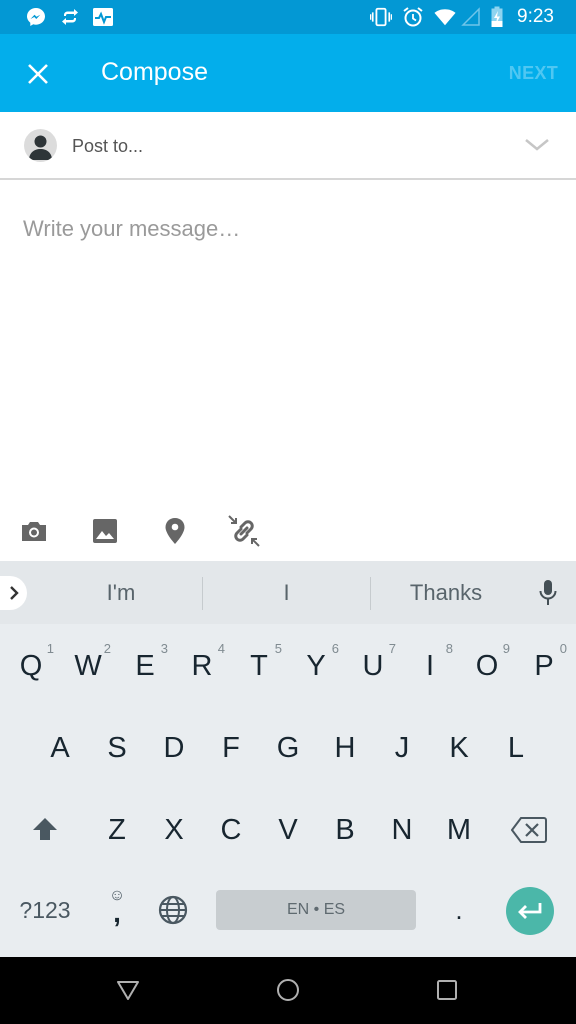  I want to click on back-icon, so click(128, 990).